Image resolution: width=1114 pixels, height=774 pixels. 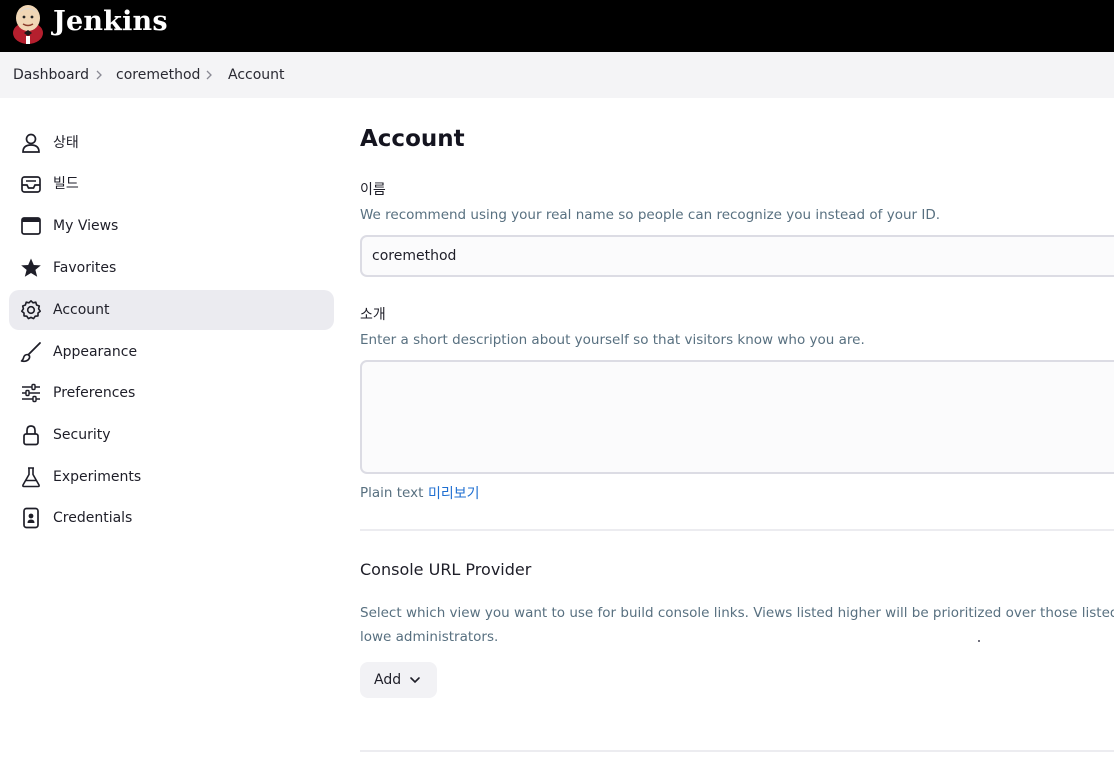 What do you see at coordinates (373, 315) in the screenshot?
I see `description-field-label: 소개` at bounding box center [373, 315].